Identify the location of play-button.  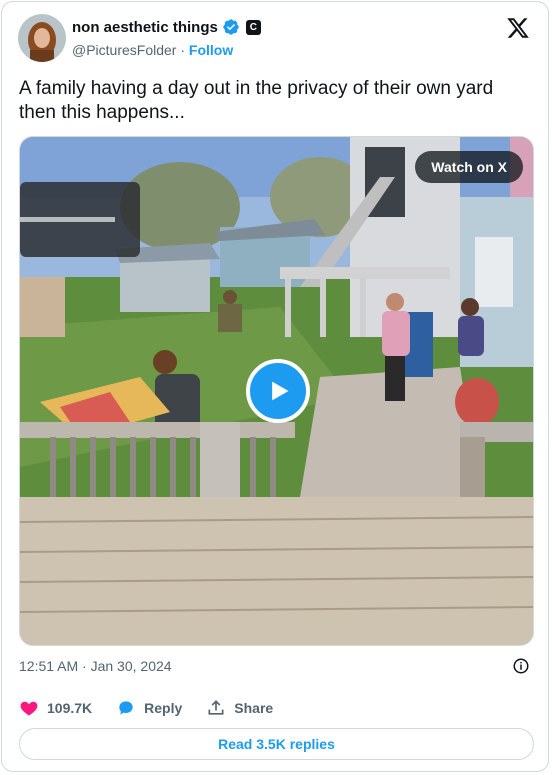
(278, 391).